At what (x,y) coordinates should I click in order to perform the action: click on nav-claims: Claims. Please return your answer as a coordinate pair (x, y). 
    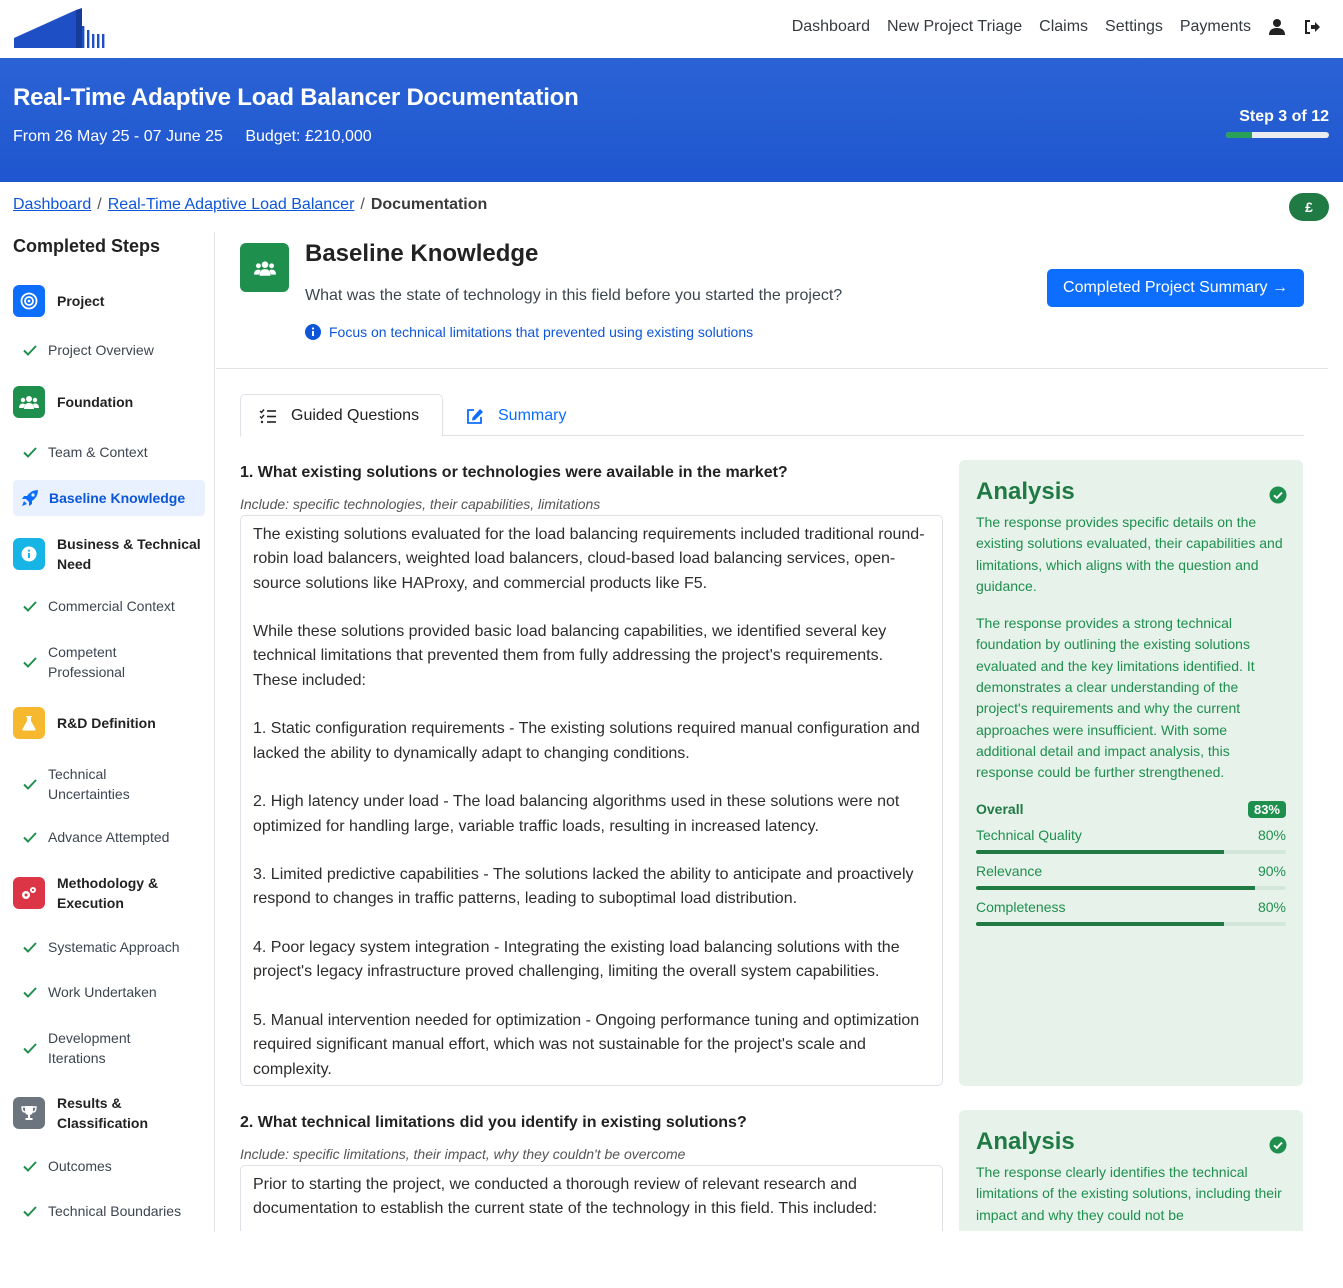
    Looking at the image, I should click on (1063, 27).